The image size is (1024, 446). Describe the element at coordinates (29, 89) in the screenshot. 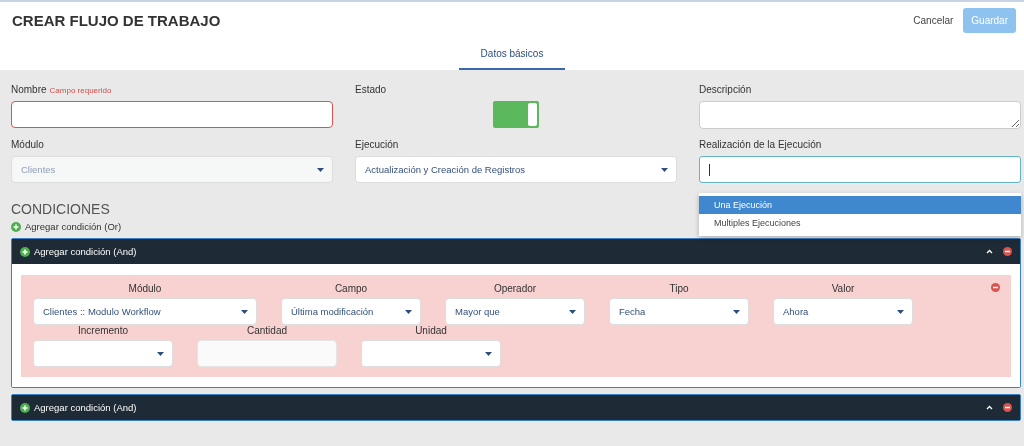

I see `field-label: Nombre` at that location.